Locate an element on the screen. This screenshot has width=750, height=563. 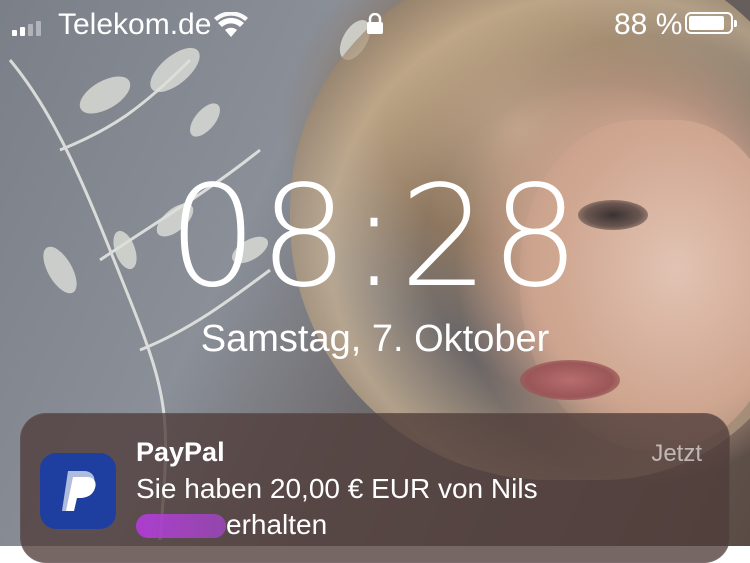
status-bar: Telekom.de 88 % is located at coordinates (375, 25).